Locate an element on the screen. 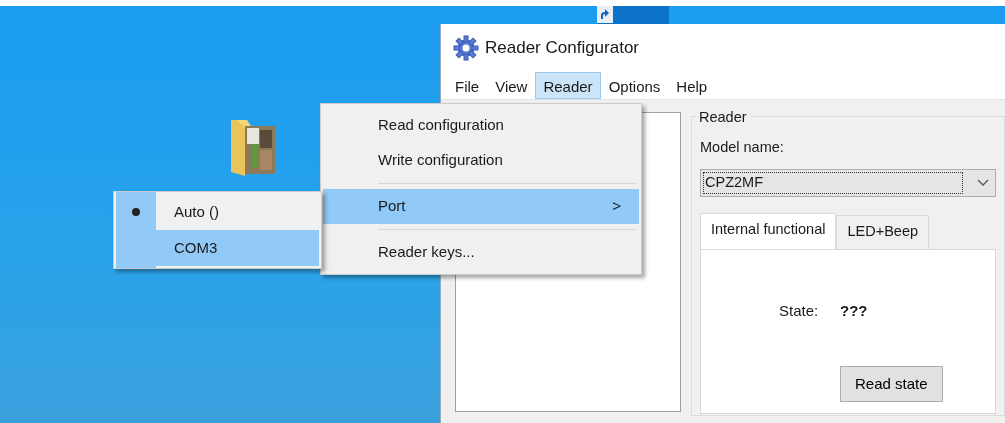 Image resolution: width=1005 pixels, height=423 pixels. tab: LED+Beep is located at coordinates (882, 231).